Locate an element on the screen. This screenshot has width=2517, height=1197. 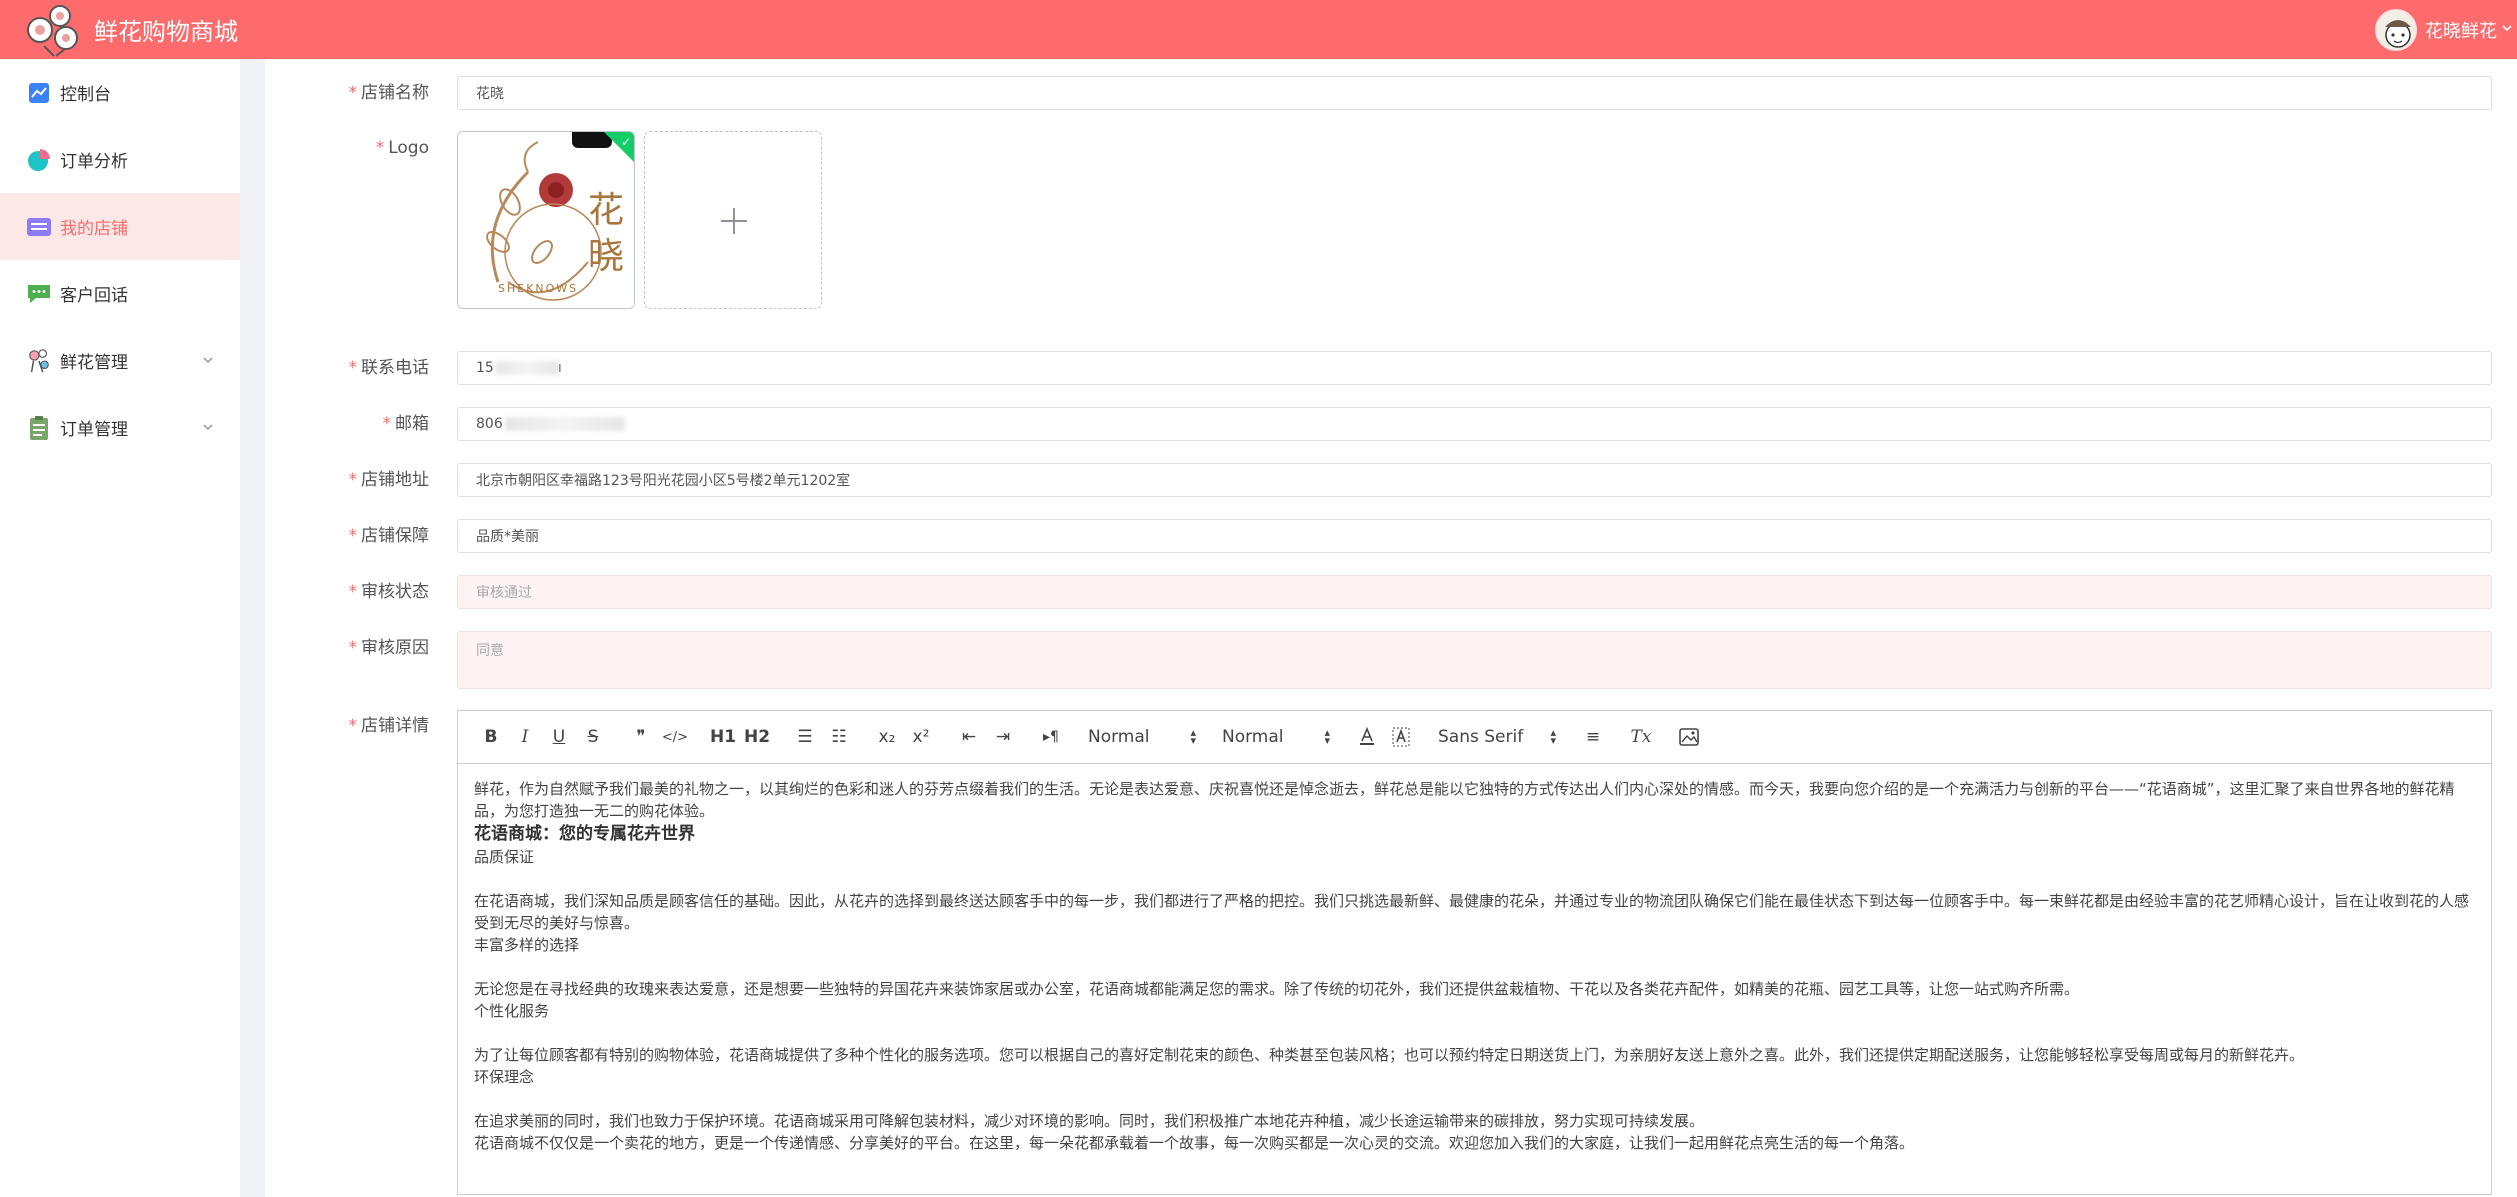
user-name: 花晓鲜花 is located at coordinates (2461, 31).